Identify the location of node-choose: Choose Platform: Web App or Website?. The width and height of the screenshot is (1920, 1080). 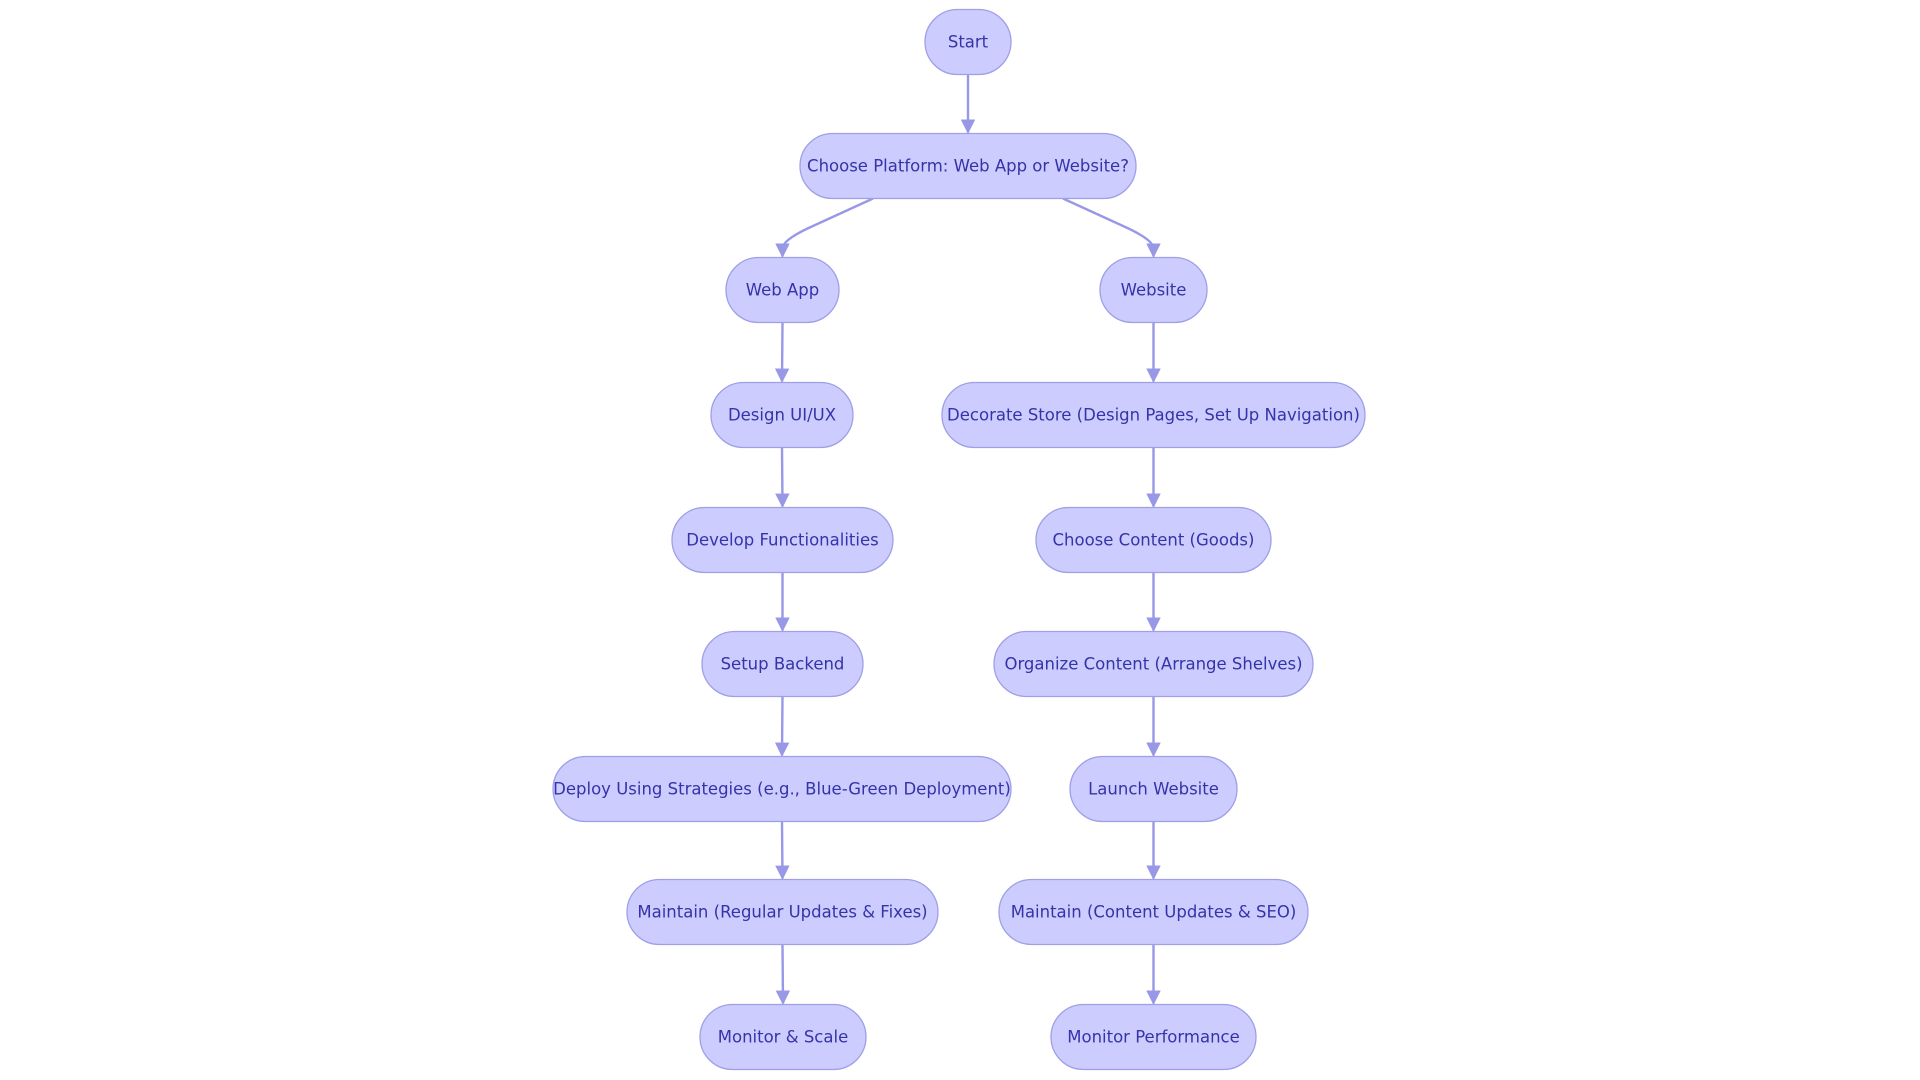
(968, 166).